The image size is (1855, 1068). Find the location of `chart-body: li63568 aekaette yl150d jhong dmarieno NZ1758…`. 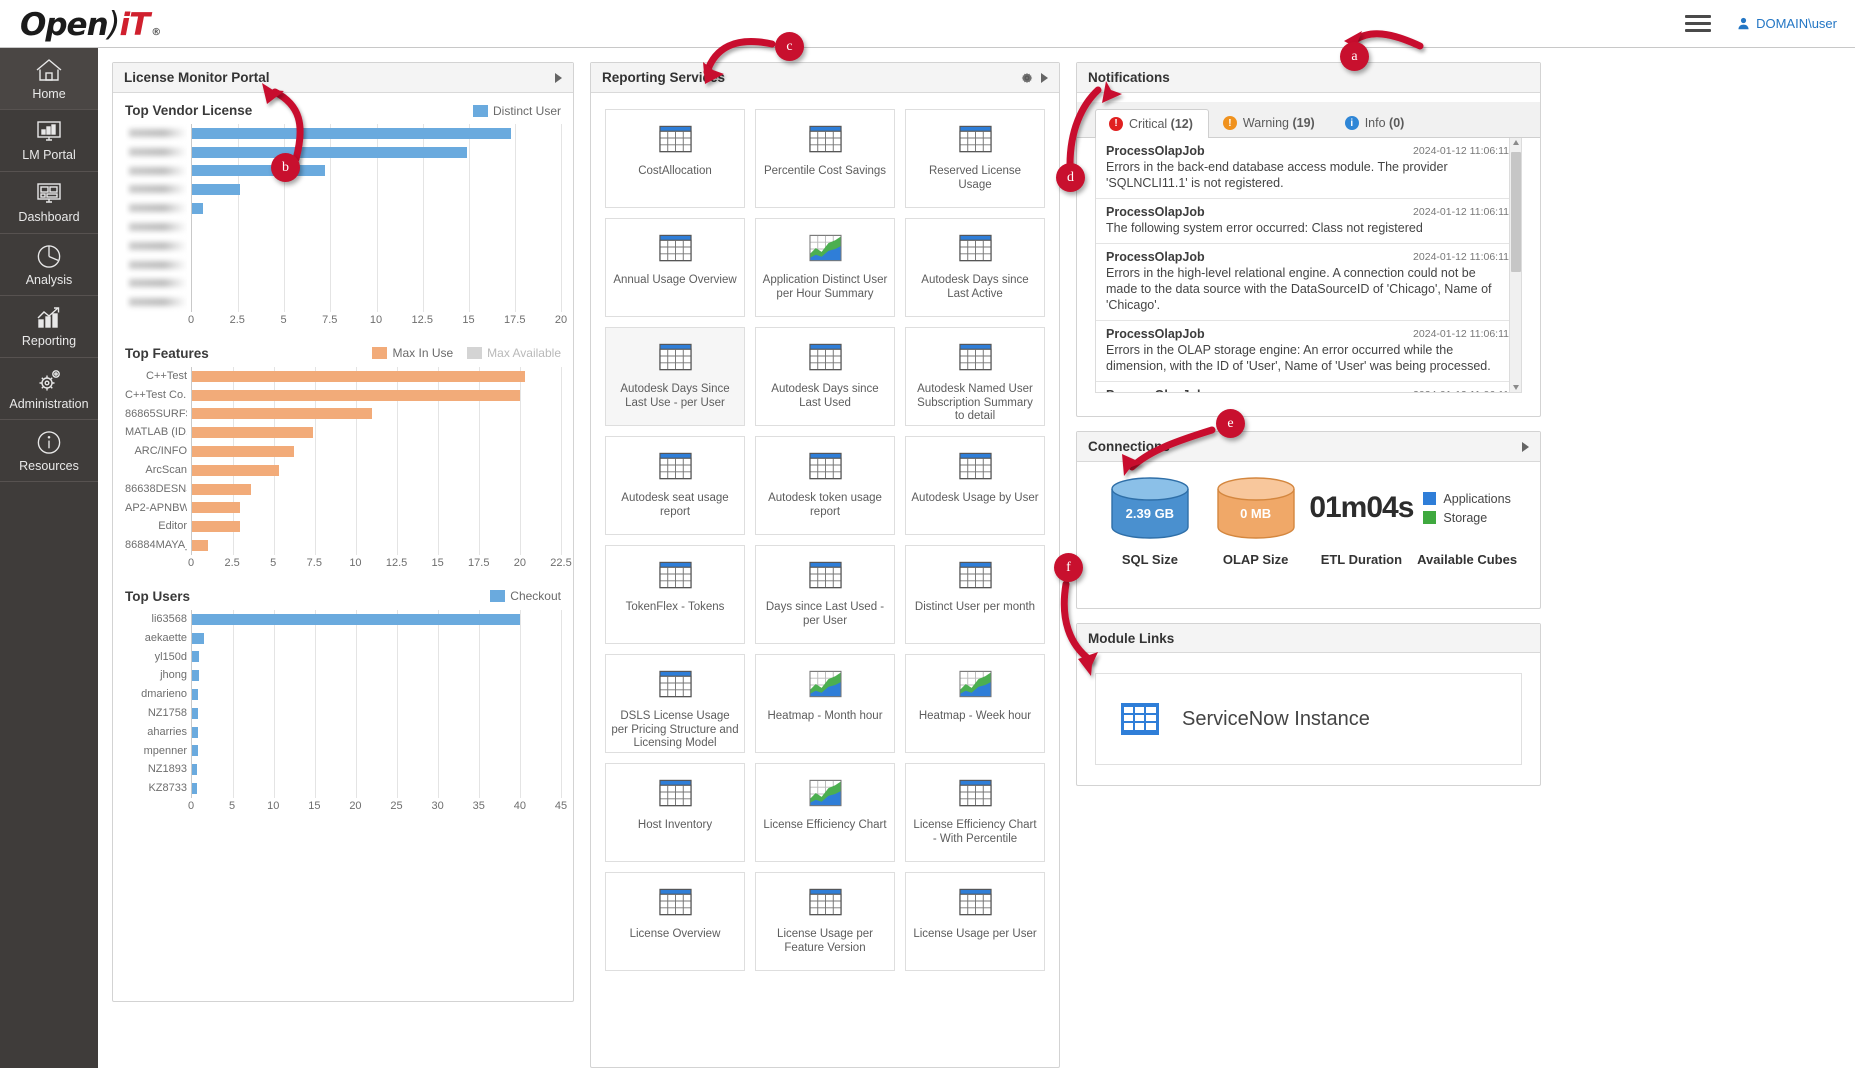

chart-body: li63568 aekaette yl150d jhong dmarieno NZ1758… is located at coordinates (343, 703).